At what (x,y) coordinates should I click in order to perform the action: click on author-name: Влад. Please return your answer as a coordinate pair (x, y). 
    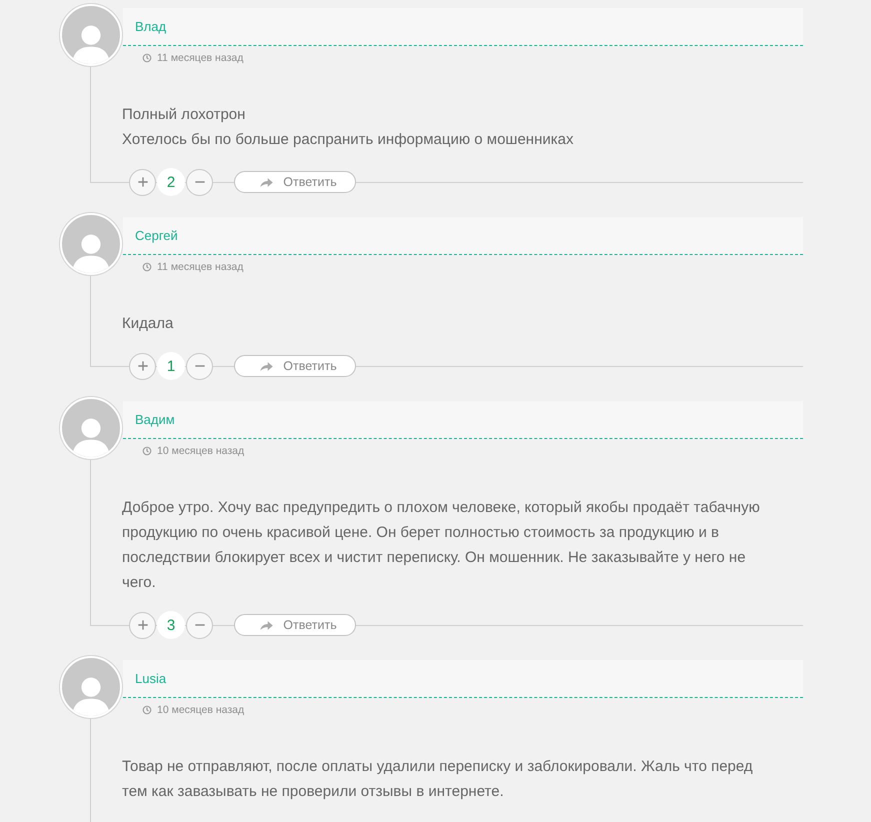
    Looking at the image, I should click on (150, 26).